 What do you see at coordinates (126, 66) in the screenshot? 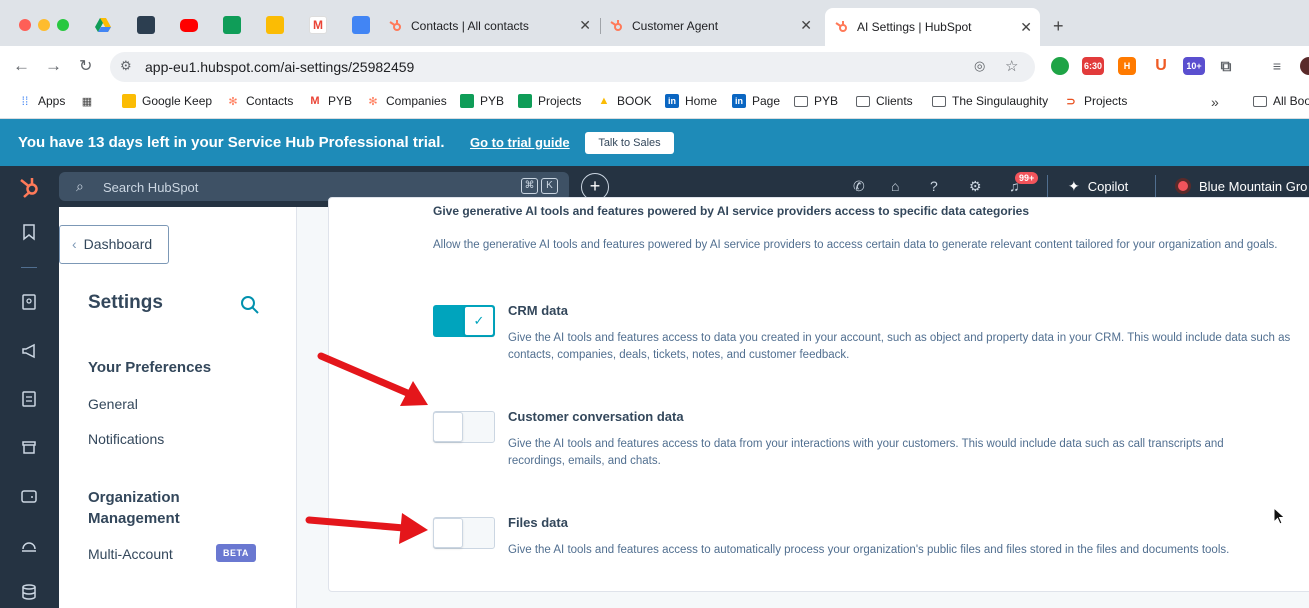
I see `site-settings-icon: ⚙` at bounding box center [126, 66].